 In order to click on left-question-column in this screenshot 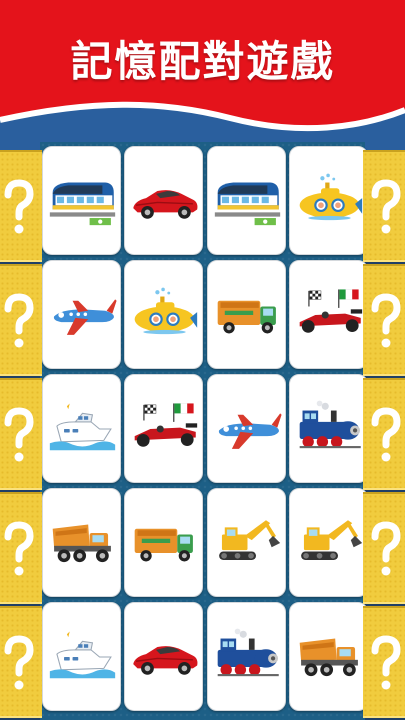, I will do `click(21, 435)`.